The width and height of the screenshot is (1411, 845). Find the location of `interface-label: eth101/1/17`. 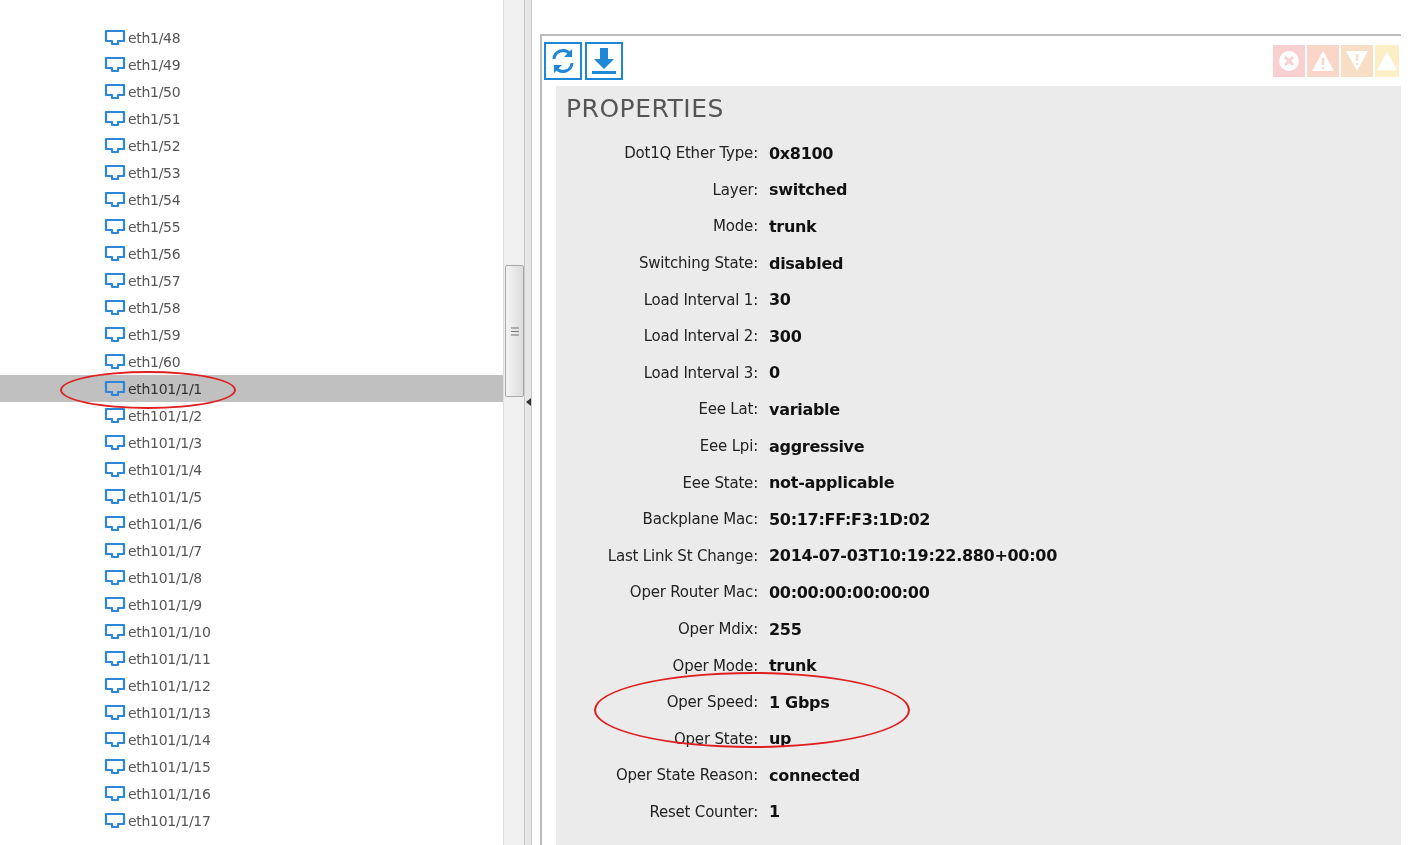

interface-label: eth101/1/17 is located at coordinates (169, 820).